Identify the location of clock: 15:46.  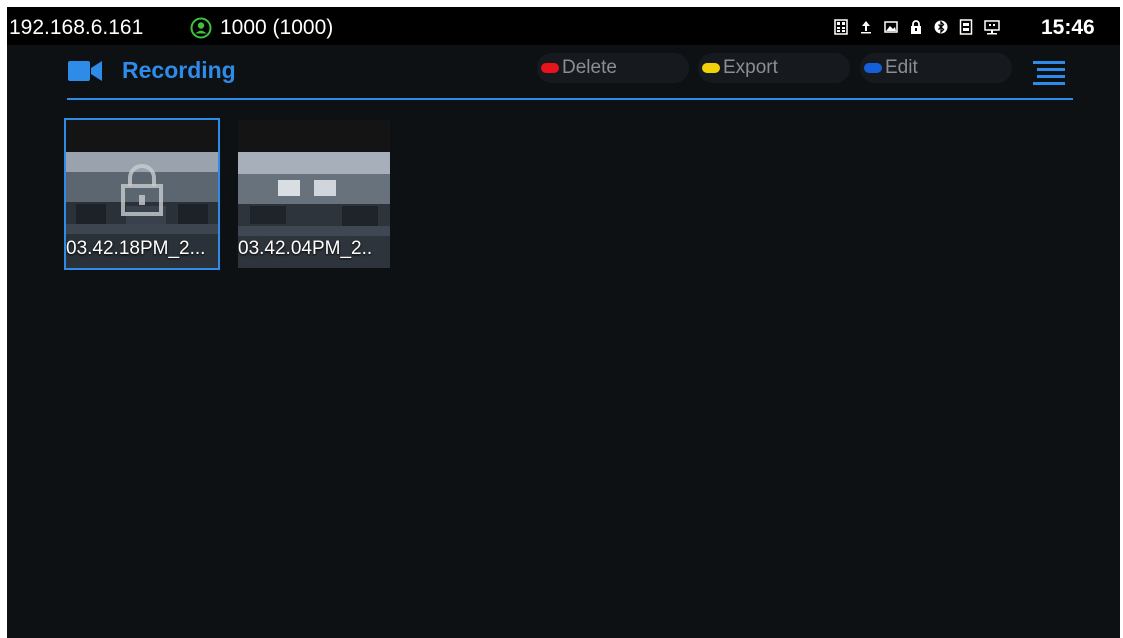
(1068, 27).